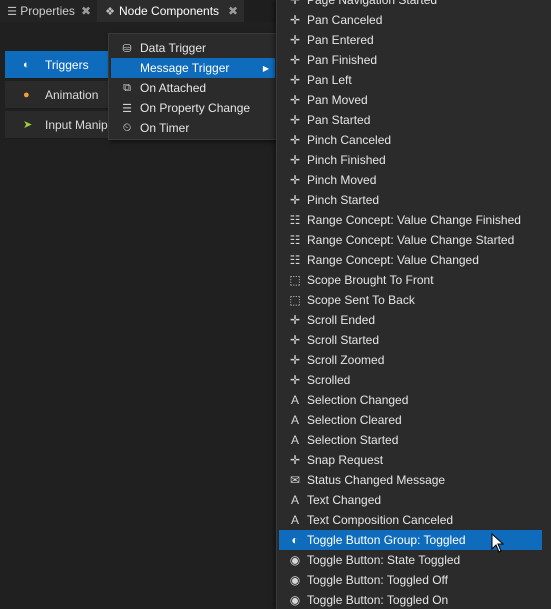  What do you see at coordinates (345, 460) in the screenshot?
I see `menu-item-label: Snap Request` at bounding box center [345, 460].